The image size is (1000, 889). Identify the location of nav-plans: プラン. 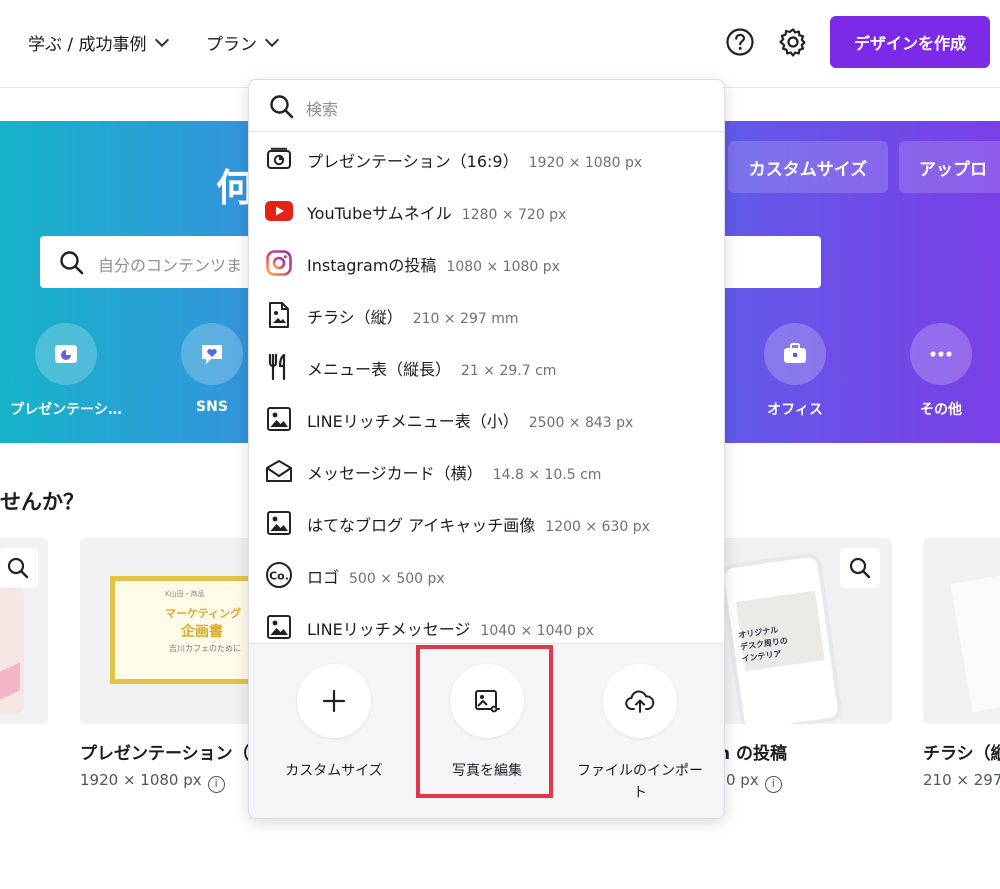
(243, 42).